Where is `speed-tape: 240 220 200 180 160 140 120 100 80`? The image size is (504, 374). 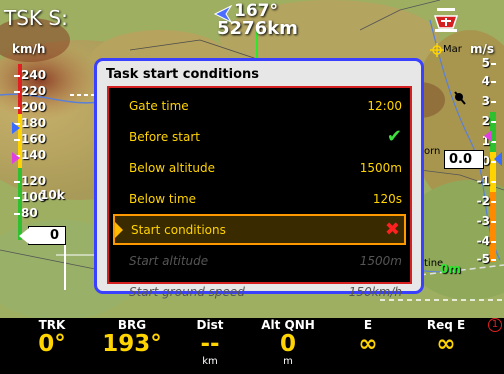 speed-tape: 240 220 200 180 160 140 120 100 80 is located at coordinates (23, 150).